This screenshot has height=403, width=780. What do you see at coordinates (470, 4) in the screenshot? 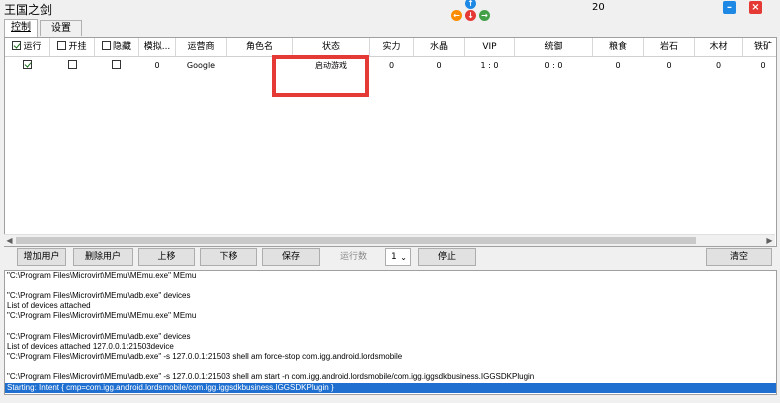
I see `arrow-up-icon: ↑` at bounding box center [470, 4].